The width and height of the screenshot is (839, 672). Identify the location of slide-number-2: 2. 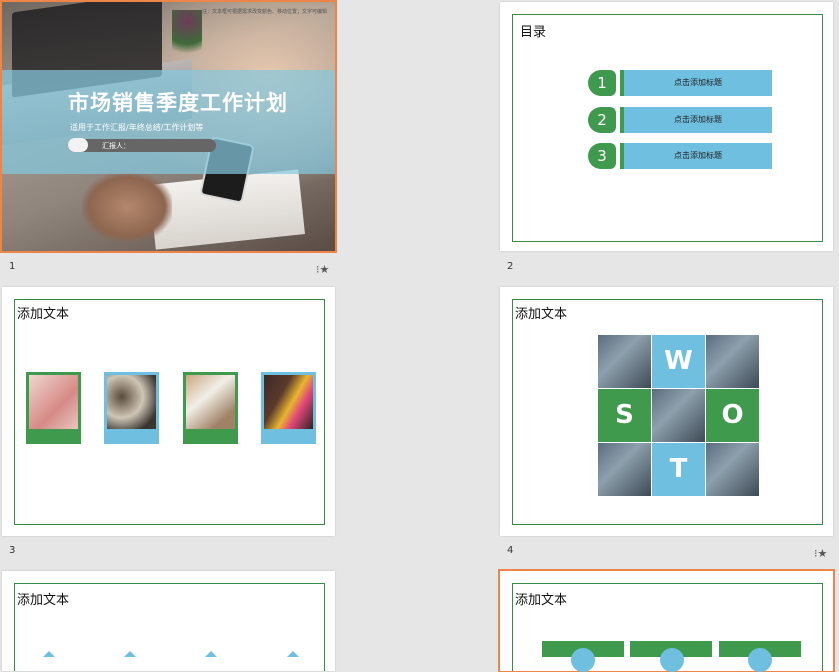
(510, 266).